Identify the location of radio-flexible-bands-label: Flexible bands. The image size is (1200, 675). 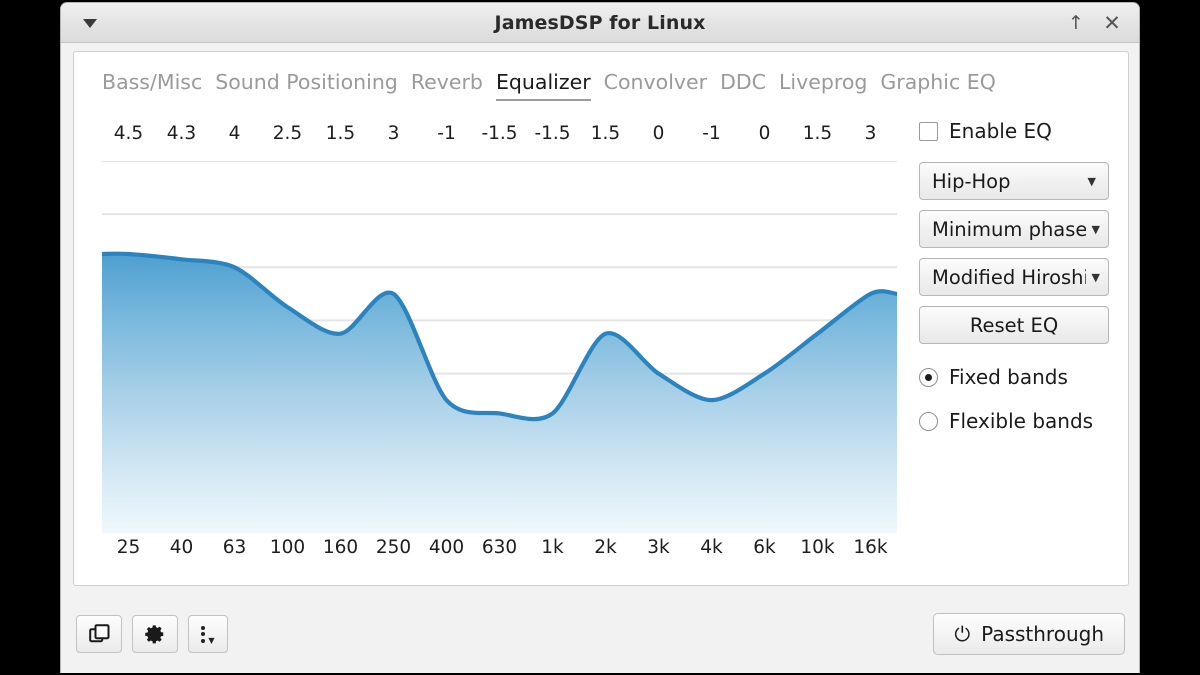
(1021, 421).